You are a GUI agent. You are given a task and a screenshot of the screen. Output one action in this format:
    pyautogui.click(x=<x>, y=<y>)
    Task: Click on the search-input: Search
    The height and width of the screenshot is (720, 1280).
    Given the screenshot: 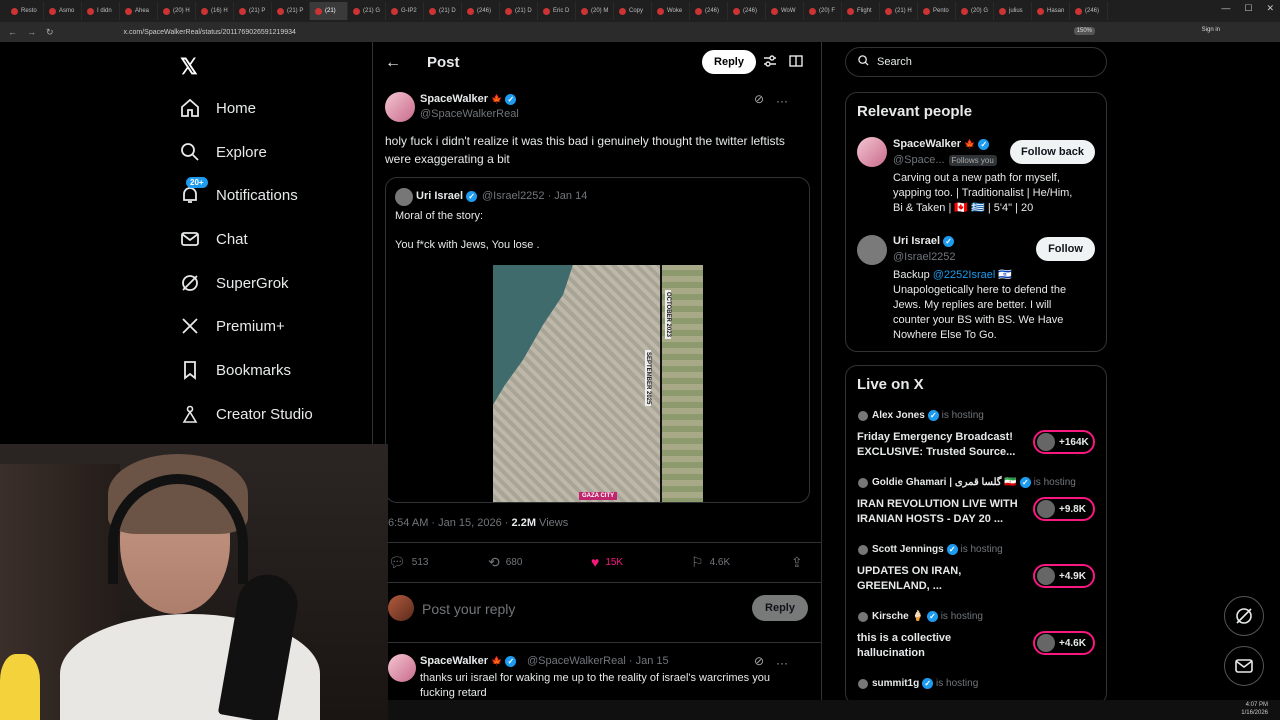 What is the action you would take?
    pyautogui.click(x=976, y=62)
    